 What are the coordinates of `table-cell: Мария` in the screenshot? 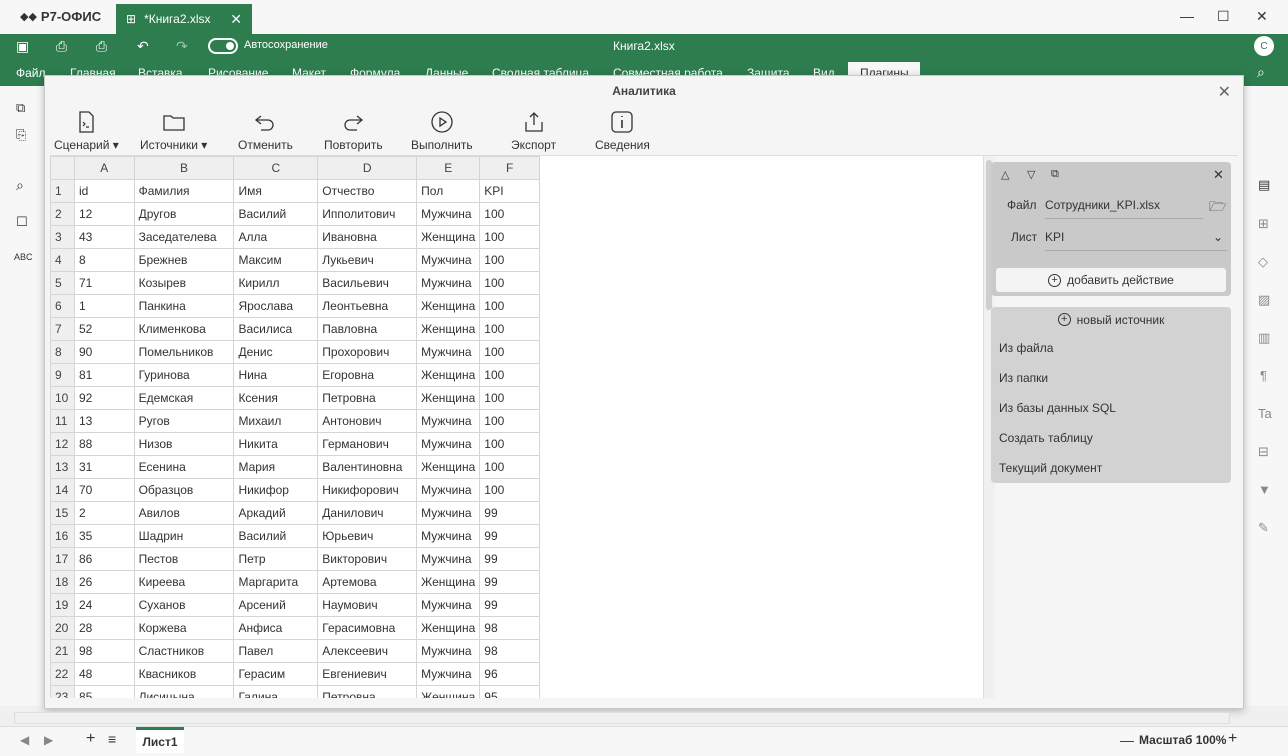 It's located at (276, 467).